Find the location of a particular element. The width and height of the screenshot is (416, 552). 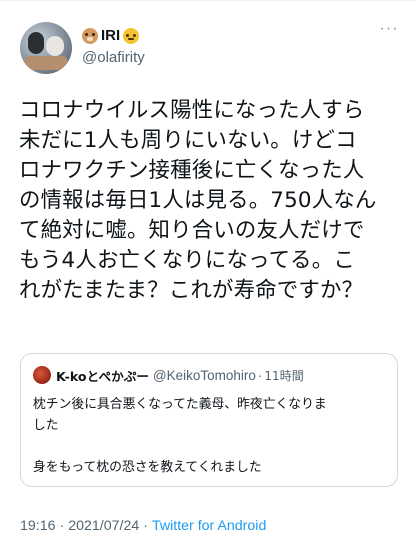

quoted-tweet-header: K-koとぺかぷー @KeikoTomohiro · 11時間 is located at coordinates (168, 375).